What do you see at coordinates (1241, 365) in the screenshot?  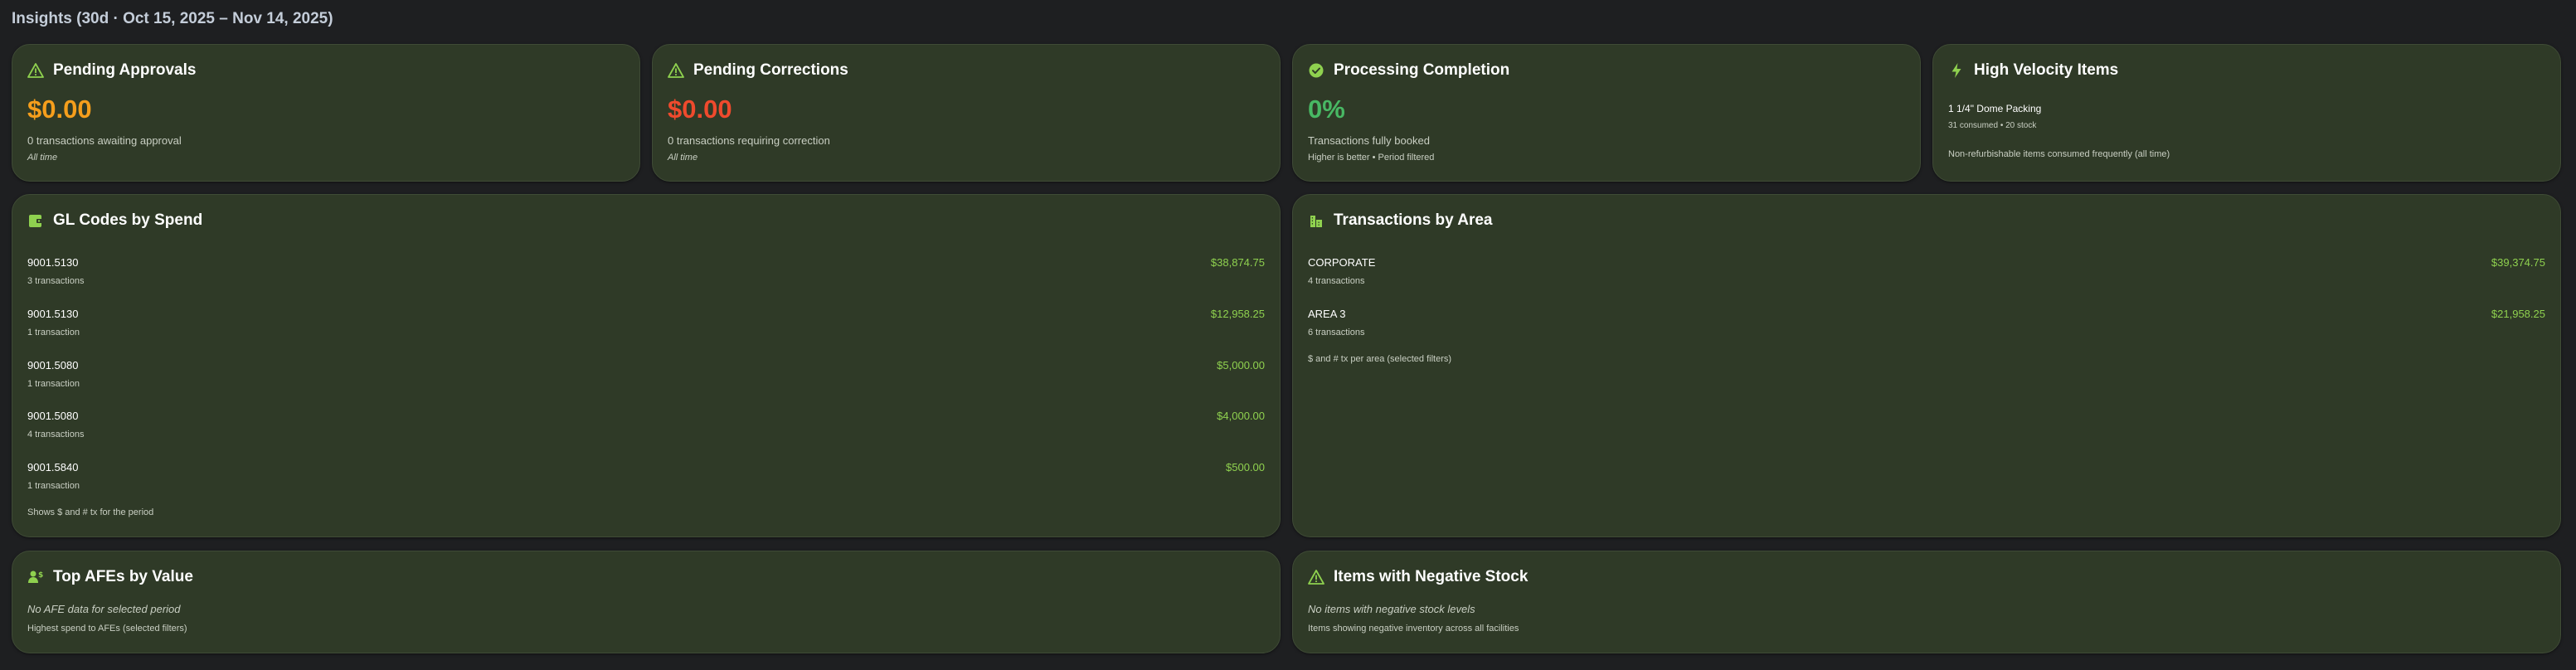 I see `gl-amount: $5,000.00` at bounding box center [1241, 365].